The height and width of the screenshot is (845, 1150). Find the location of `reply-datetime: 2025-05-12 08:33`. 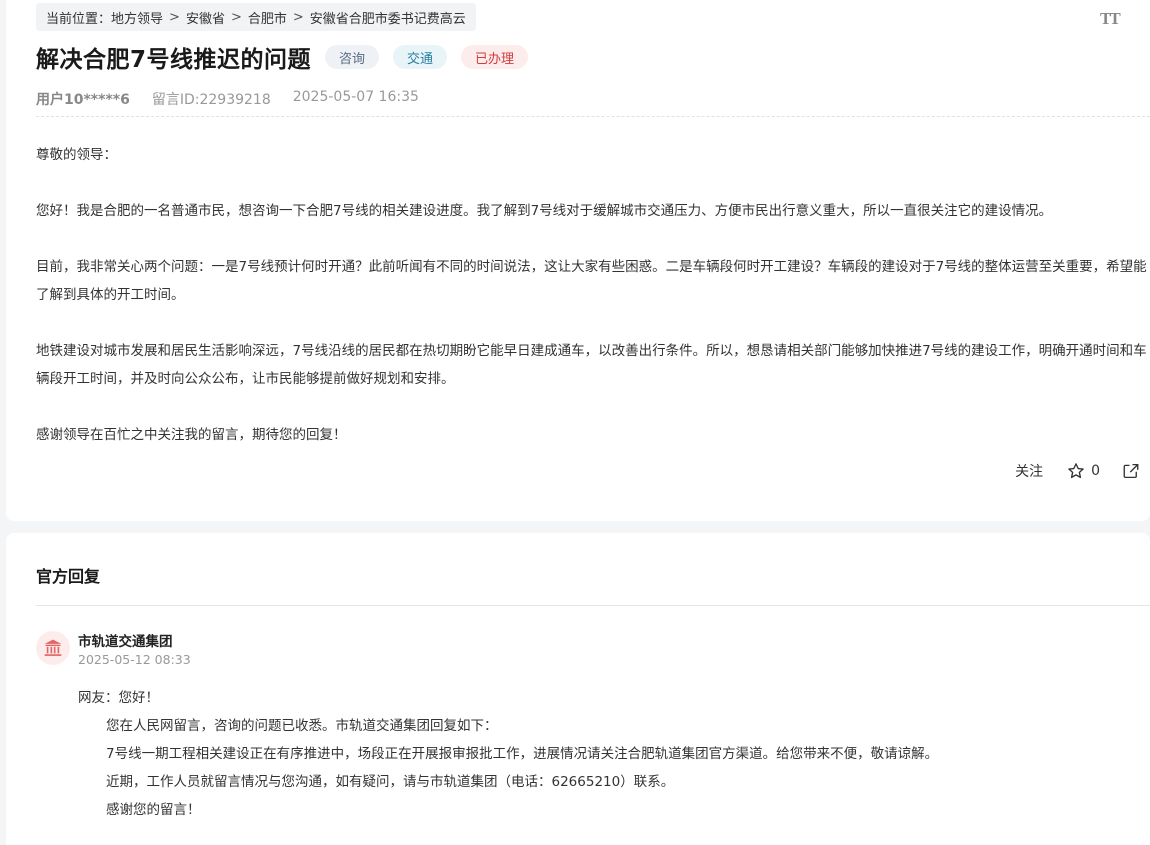

reply-datetime: 2025-05-12 08:33 is located at coordinates (134, 659).